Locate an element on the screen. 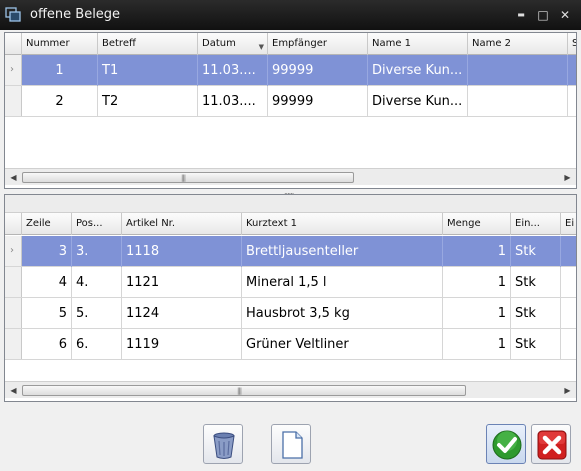  table-row: 5 5. 1124 Hausbrot 3,5 kg 1 Stk is located at coordinates (290, 313).